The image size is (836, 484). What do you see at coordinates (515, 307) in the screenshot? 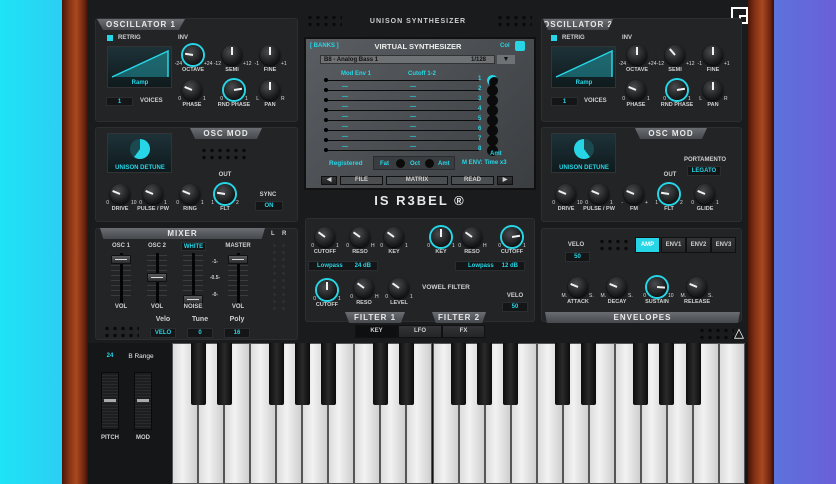
I see `filter-velo-field: 50` at bounding box center [515, 307].